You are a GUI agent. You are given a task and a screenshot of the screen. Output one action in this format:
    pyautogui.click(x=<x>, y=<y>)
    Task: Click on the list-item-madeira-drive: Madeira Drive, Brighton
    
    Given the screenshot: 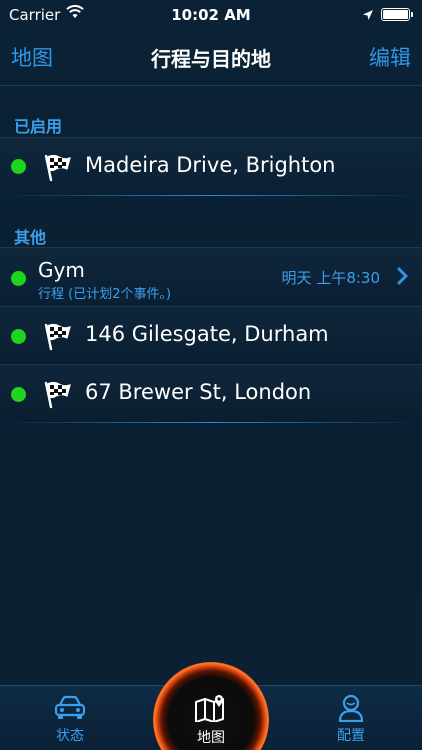 What is the action you would take?
    pyautogui.click(x=211, y=166)
    